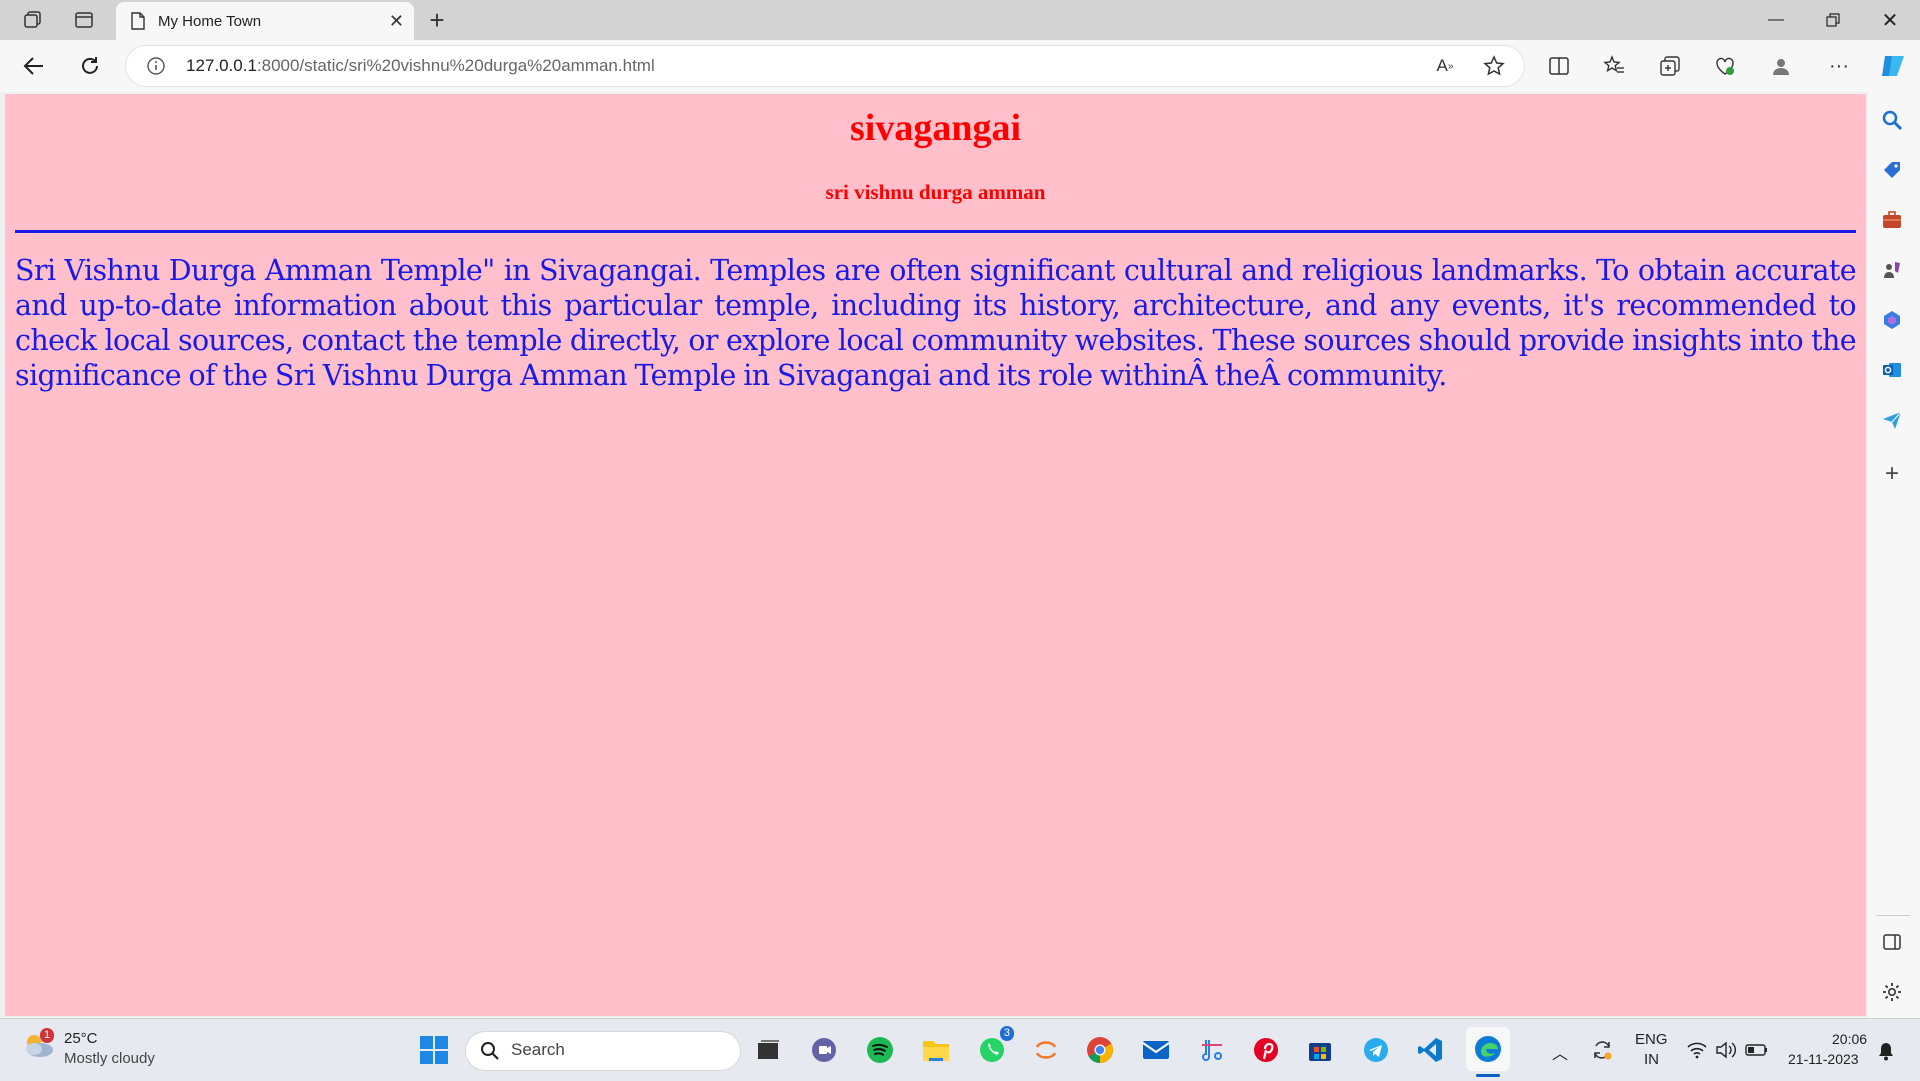 This screenshot has height=1081, width=1920. I want to click on whatsapp-badge: 3, so click(1006, 1033).